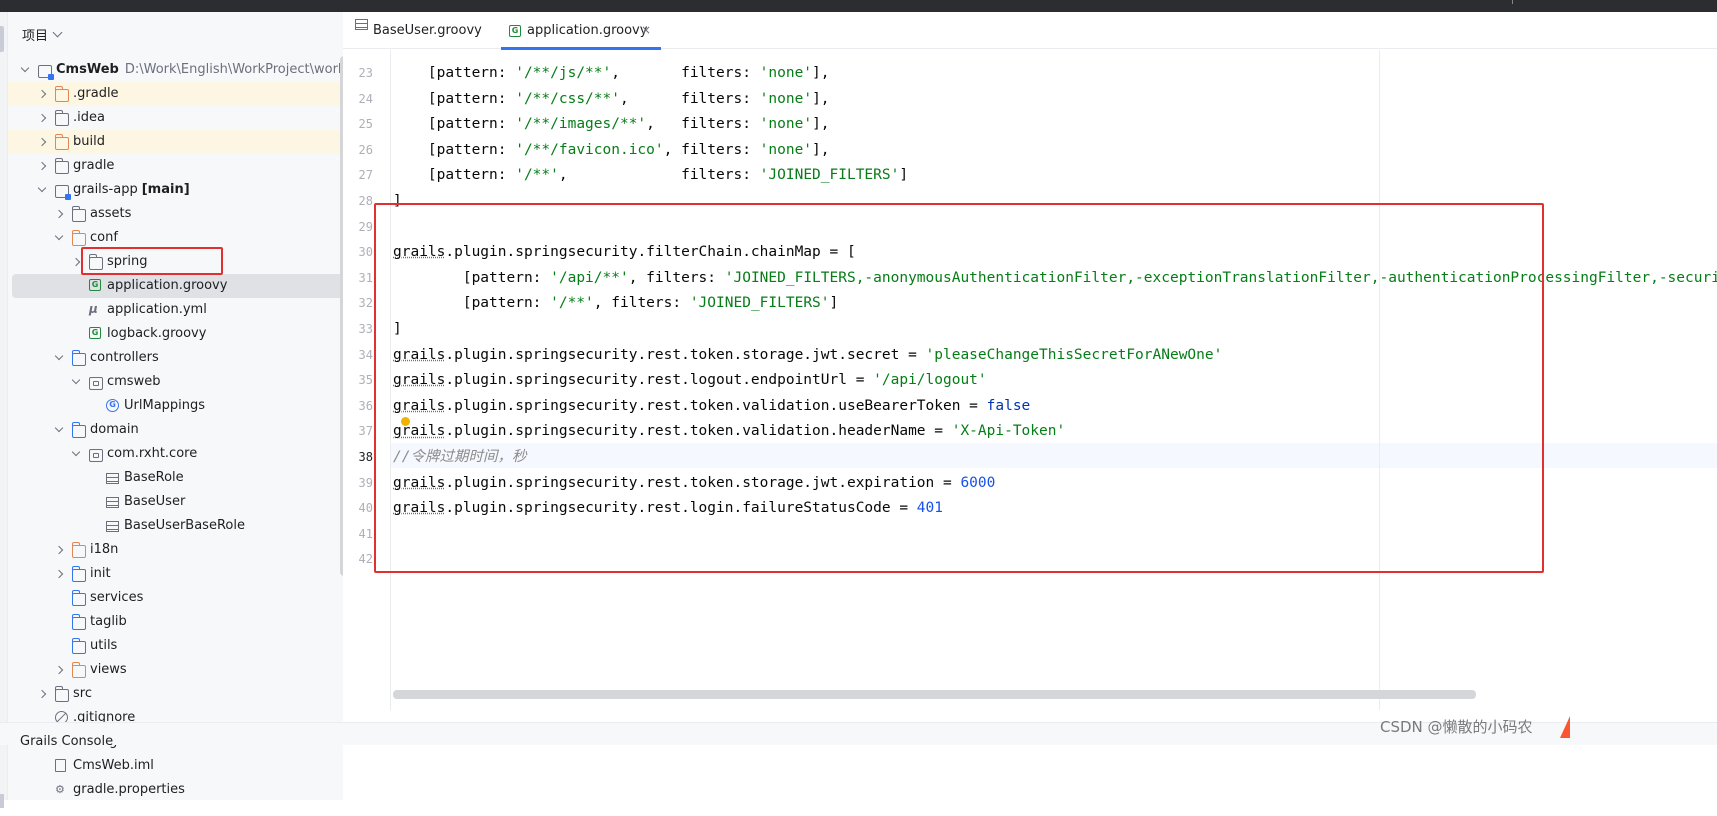  I want to click on project-panel-header: 项目, so click(190, 34).